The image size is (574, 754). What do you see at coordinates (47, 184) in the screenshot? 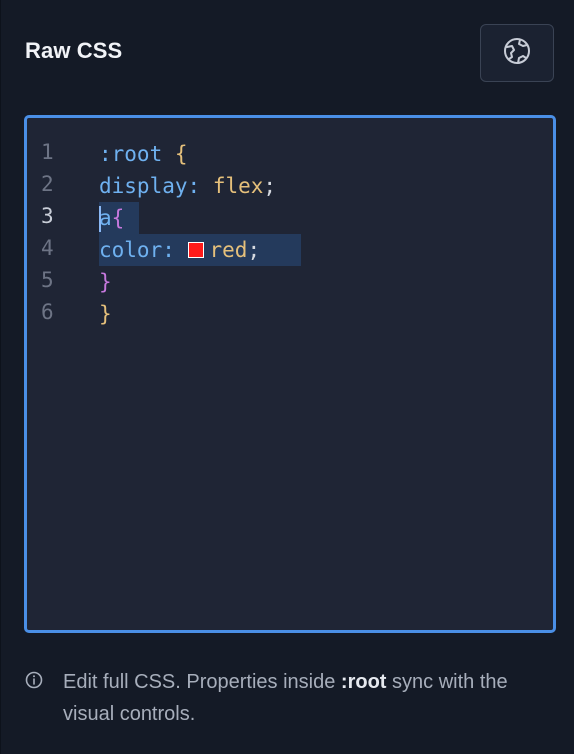
I see `line-number: 2` at bounding box center [47, 184].